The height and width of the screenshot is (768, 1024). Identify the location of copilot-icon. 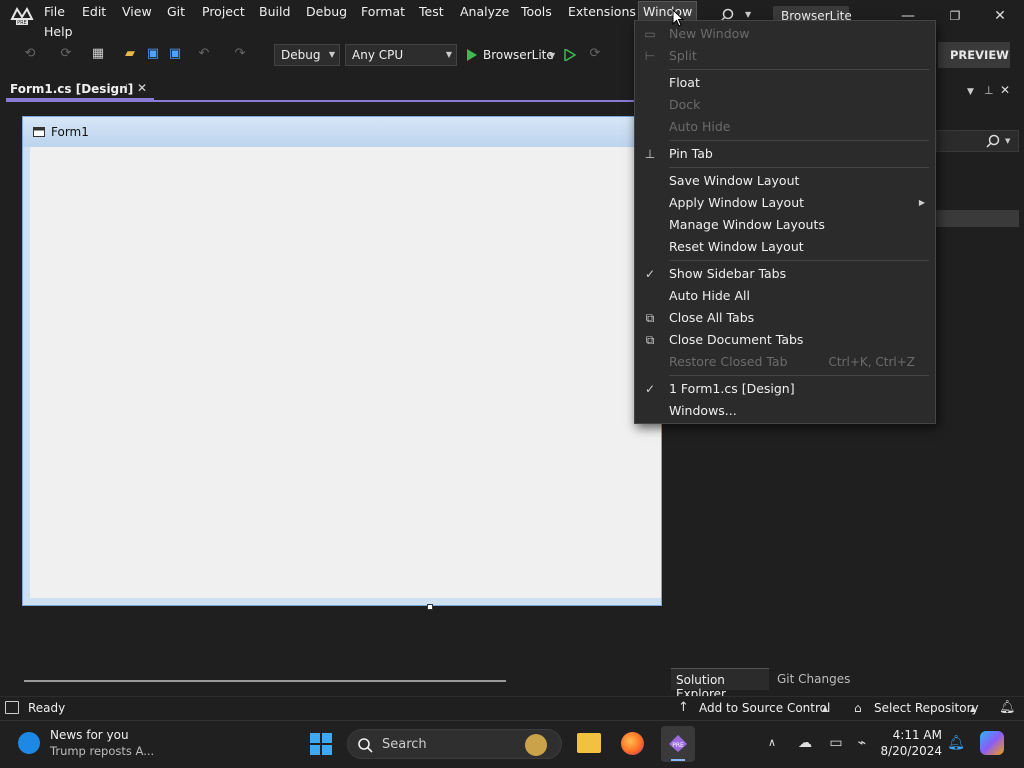
(992, 743).